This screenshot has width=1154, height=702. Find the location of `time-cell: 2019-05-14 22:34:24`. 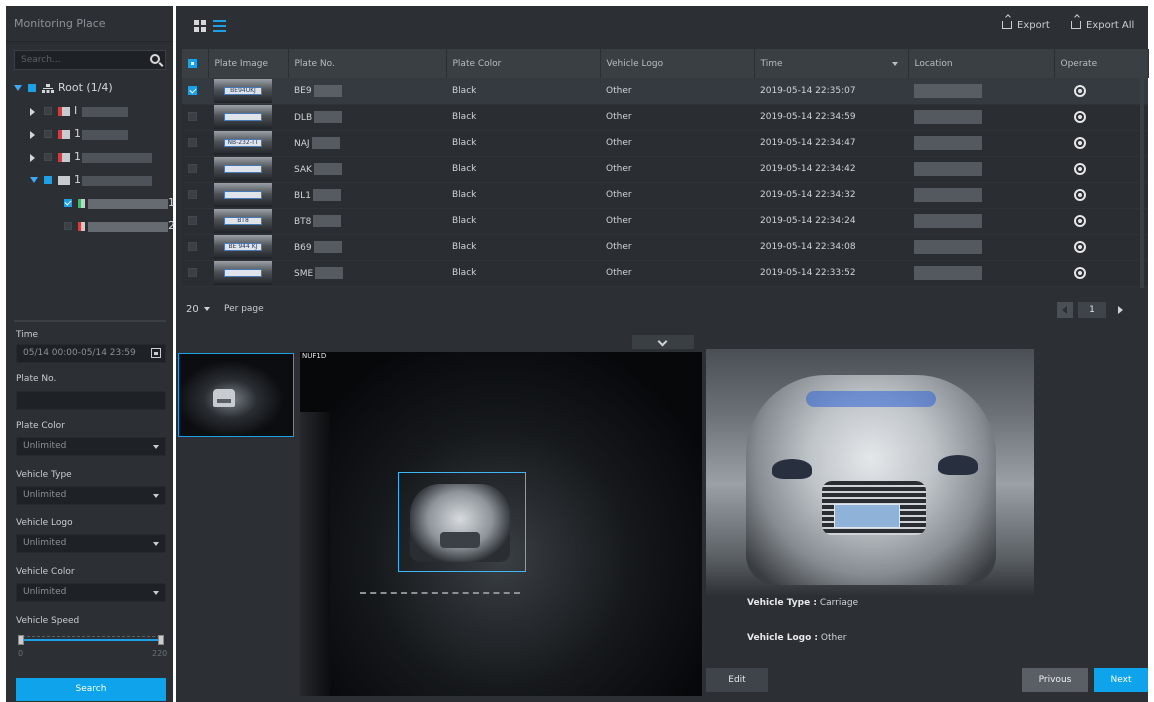

time-cell: 2019-05-14 22:34:24 is located at coordinates (831, 221).